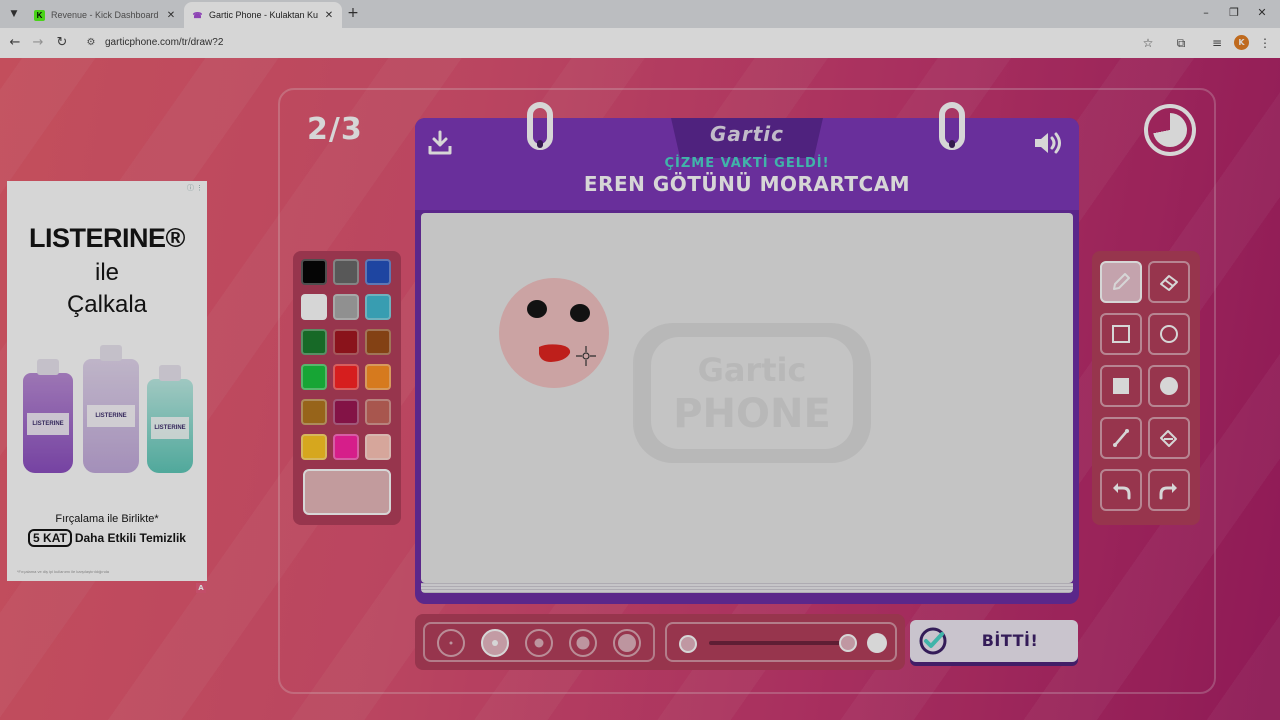  Describe the element at coordinates (105, 15) in the screenshot. I see `tab-kick-dashboard: K Revenue - Kick Dashboard ✕` at that location.